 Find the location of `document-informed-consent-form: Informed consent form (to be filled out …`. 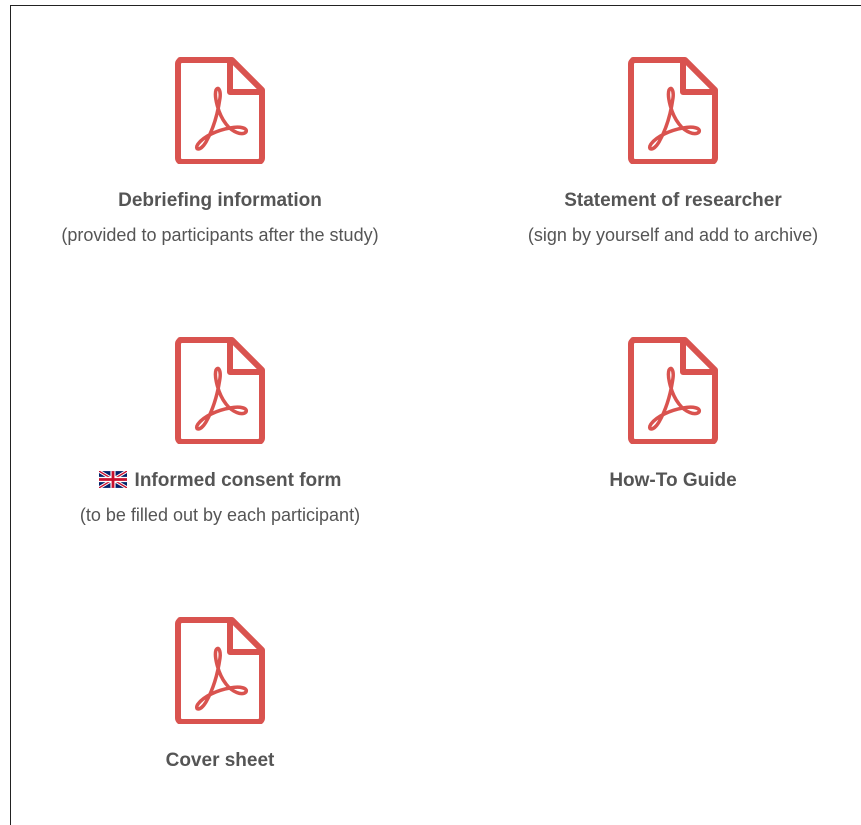

document-informed-consent-form: Informed consent form (to be filled out … is located at coordinates (220, 435).